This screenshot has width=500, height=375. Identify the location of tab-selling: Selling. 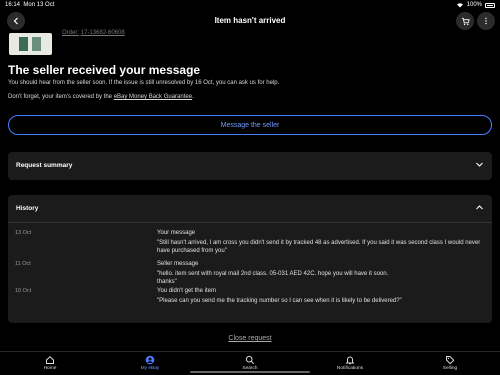
(450, 363).